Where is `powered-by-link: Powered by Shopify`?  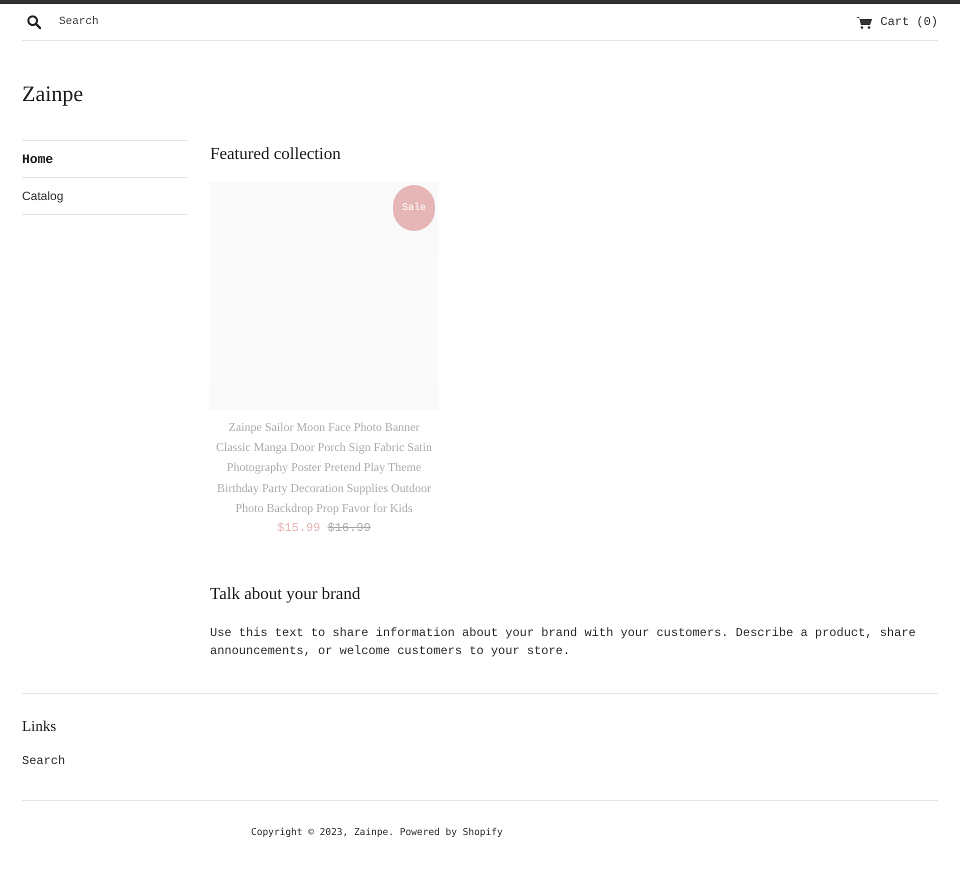 powered-by-link: Powered by Shopify is located at coordinates (451, 832).